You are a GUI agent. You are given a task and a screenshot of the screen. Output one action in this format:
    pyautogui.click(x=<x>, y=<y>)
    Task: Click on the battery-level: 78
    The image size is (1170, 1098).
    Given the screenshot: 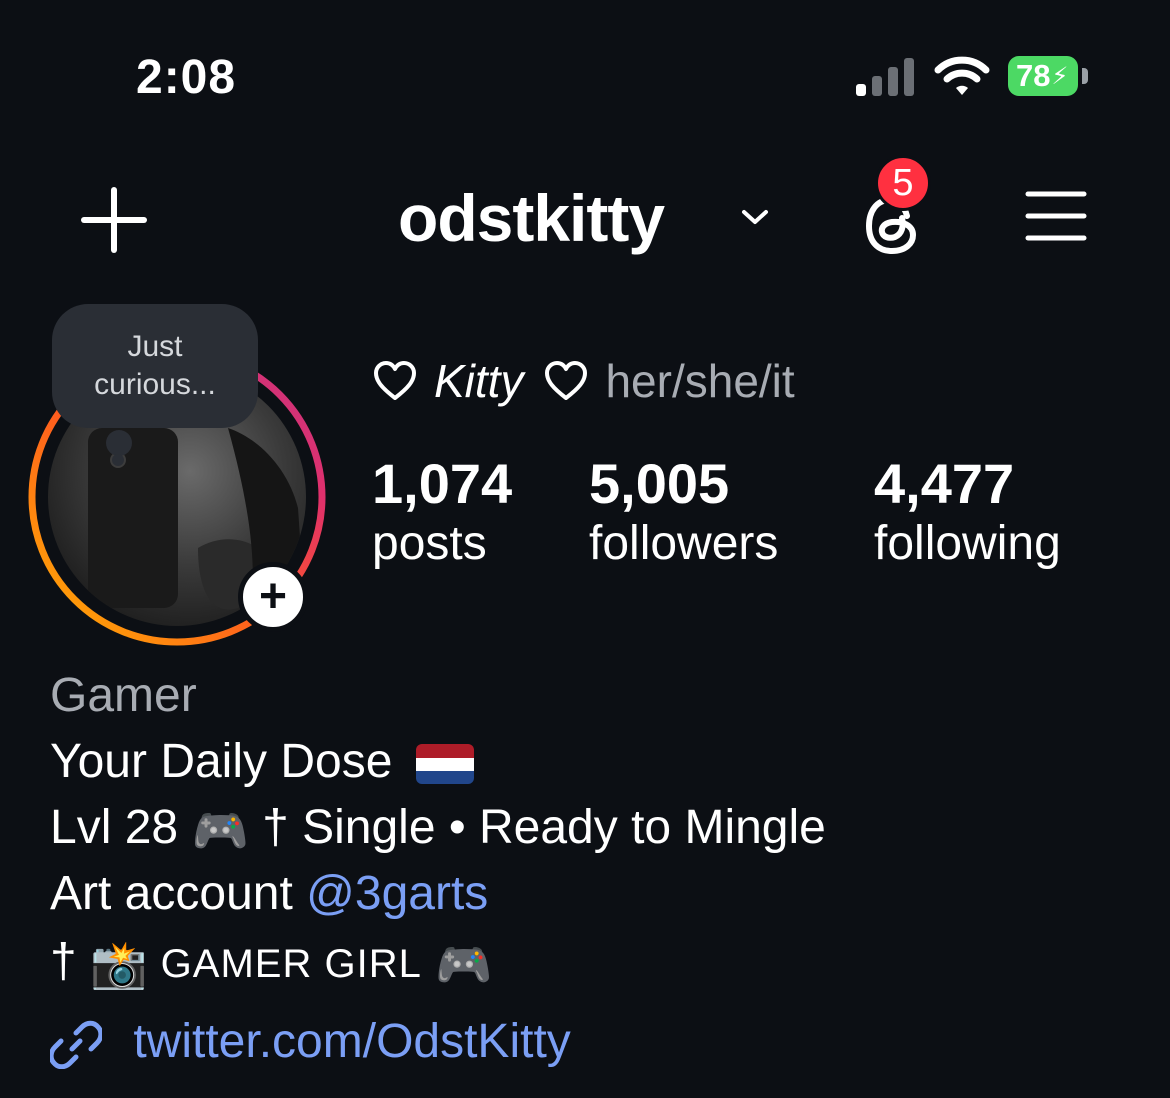 What is the action you would take?
    pyautogui.click(x=1033, y=75)
    